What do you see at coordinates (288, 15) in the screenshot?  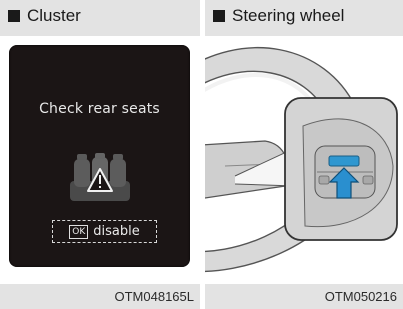 I see `steering-caption-text: Steering wheel` at bounding box center [288, 15].